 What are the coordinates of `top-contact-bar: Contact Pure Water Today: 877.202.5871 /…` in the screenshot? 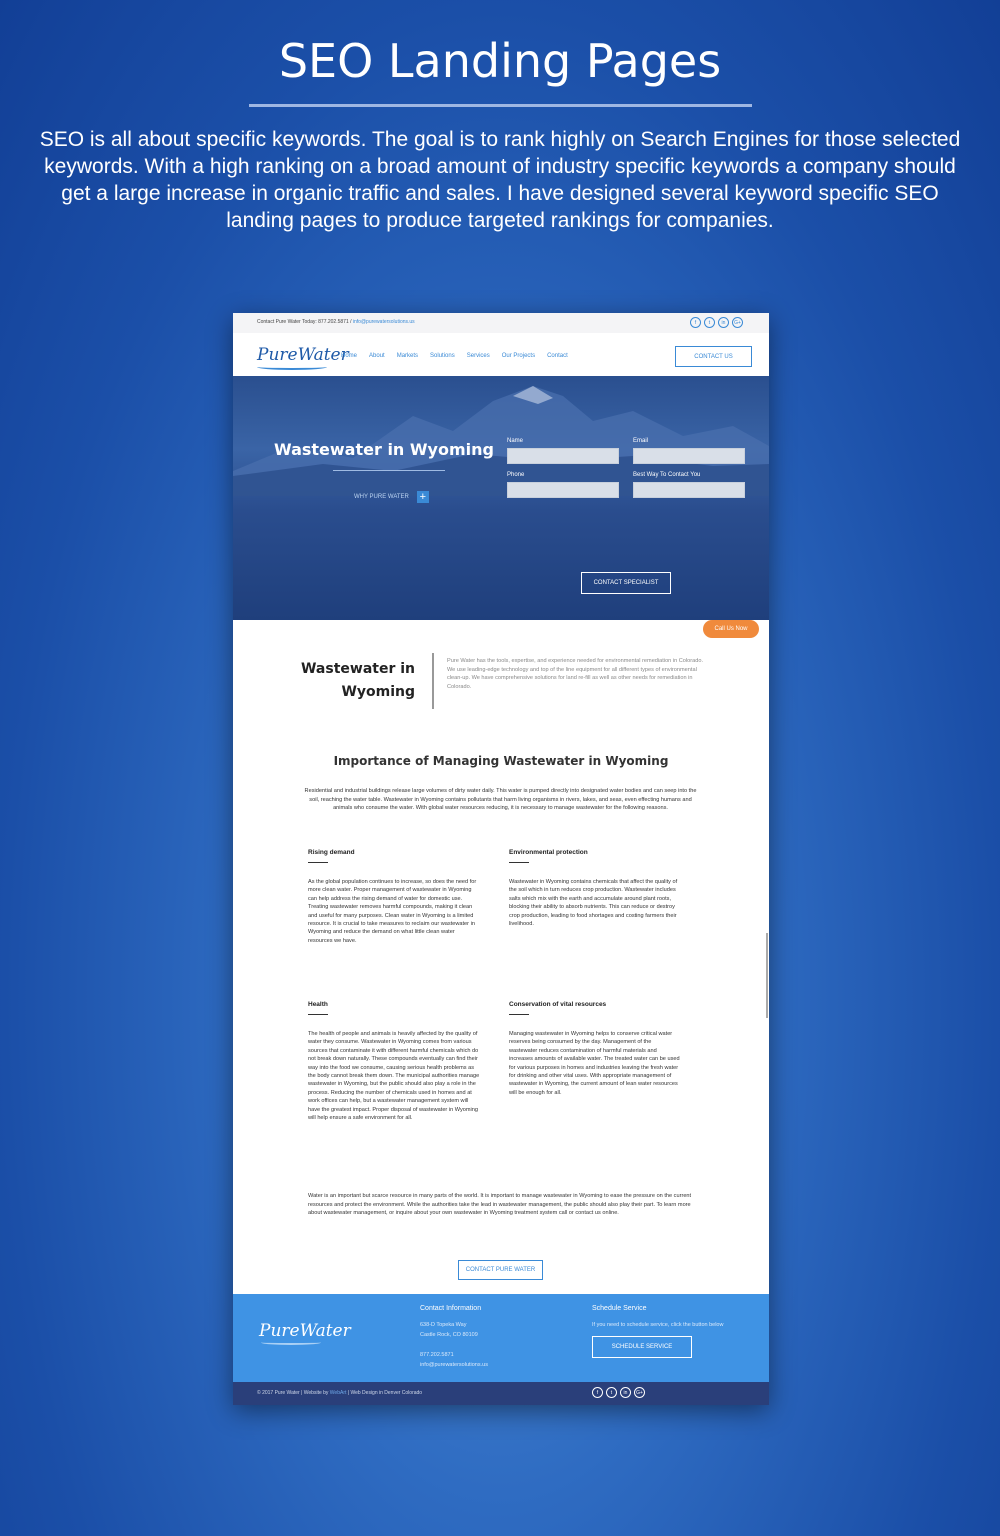 It's located at (501, 323).